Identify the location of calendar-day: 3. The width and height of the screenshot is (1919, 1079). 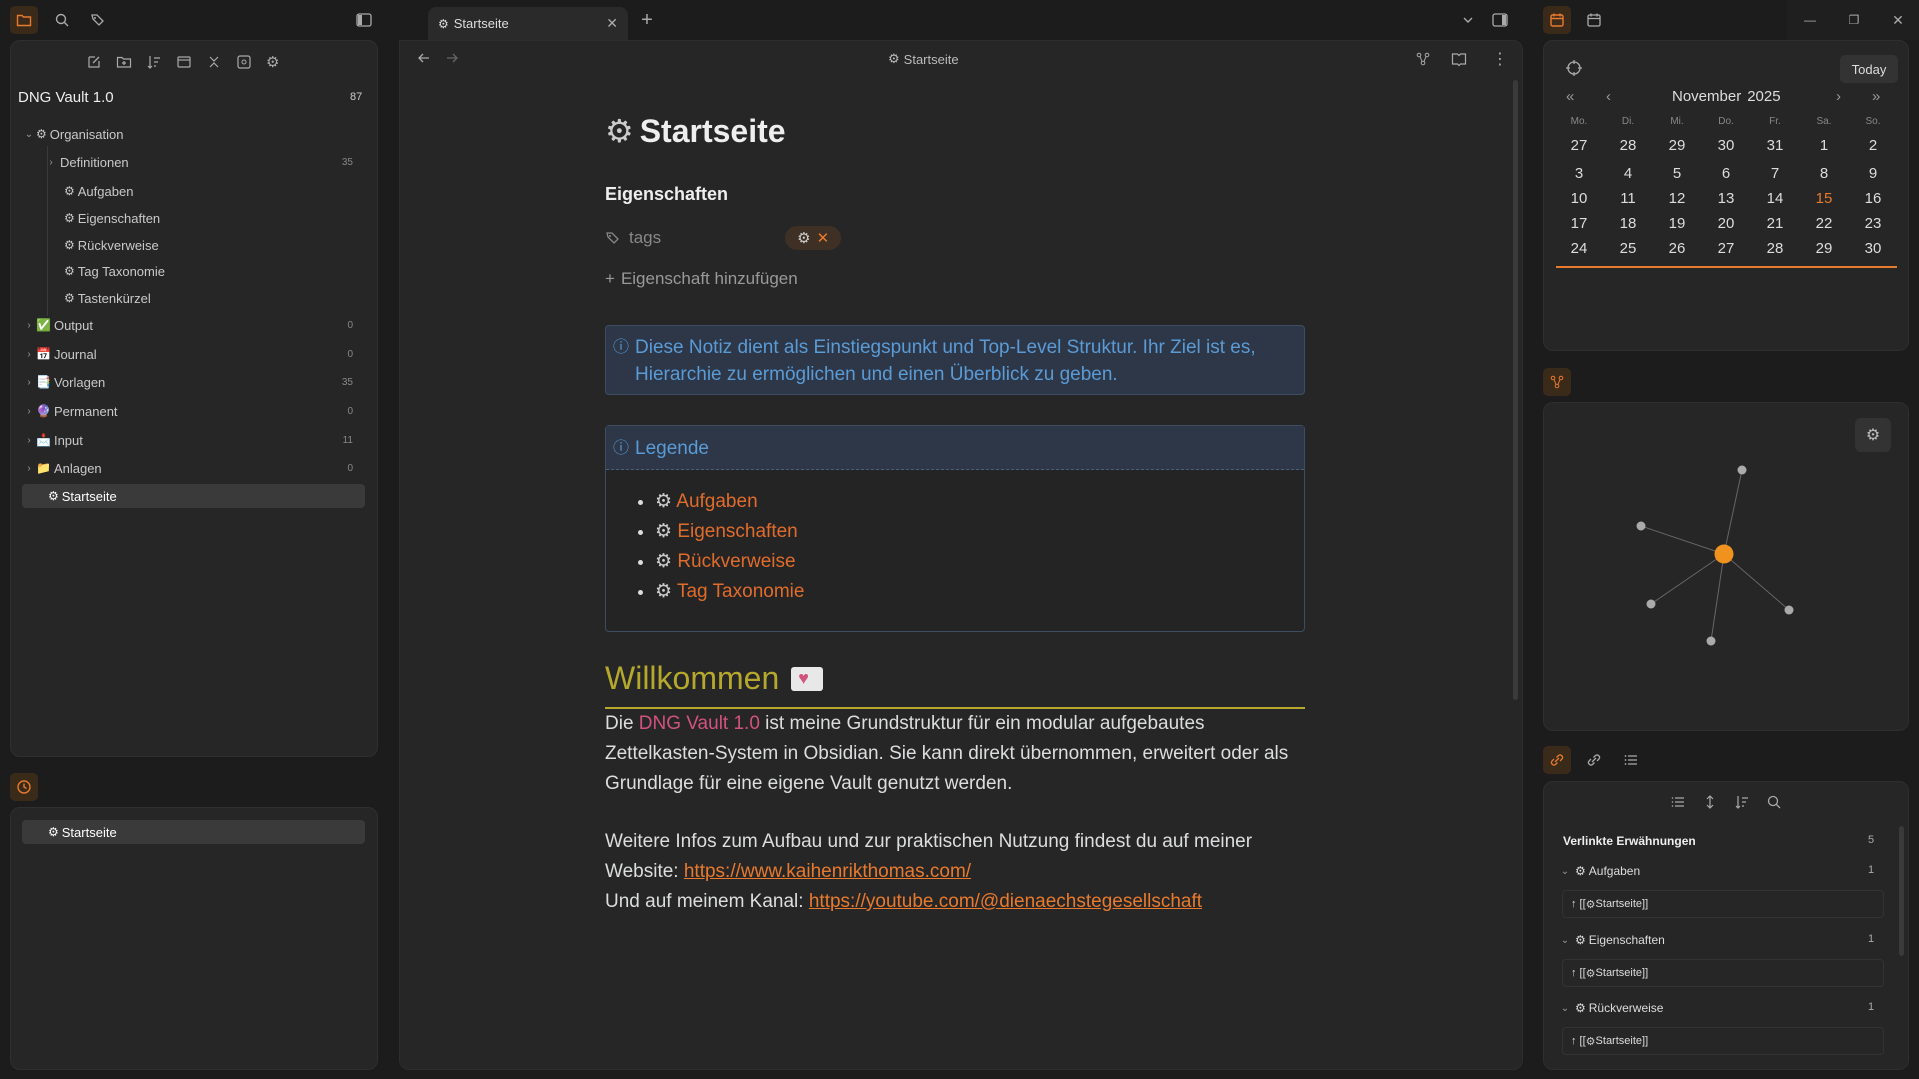
(1579, 173).